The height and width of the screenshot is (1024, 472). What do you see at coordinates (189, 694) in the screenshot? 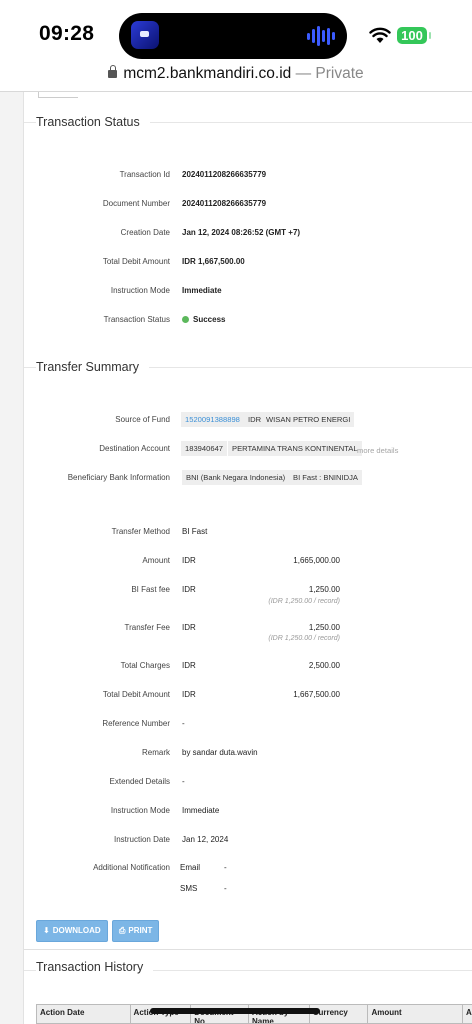
I see `total-debit-amount-currency: IDR` at bounding box center [189, 694].